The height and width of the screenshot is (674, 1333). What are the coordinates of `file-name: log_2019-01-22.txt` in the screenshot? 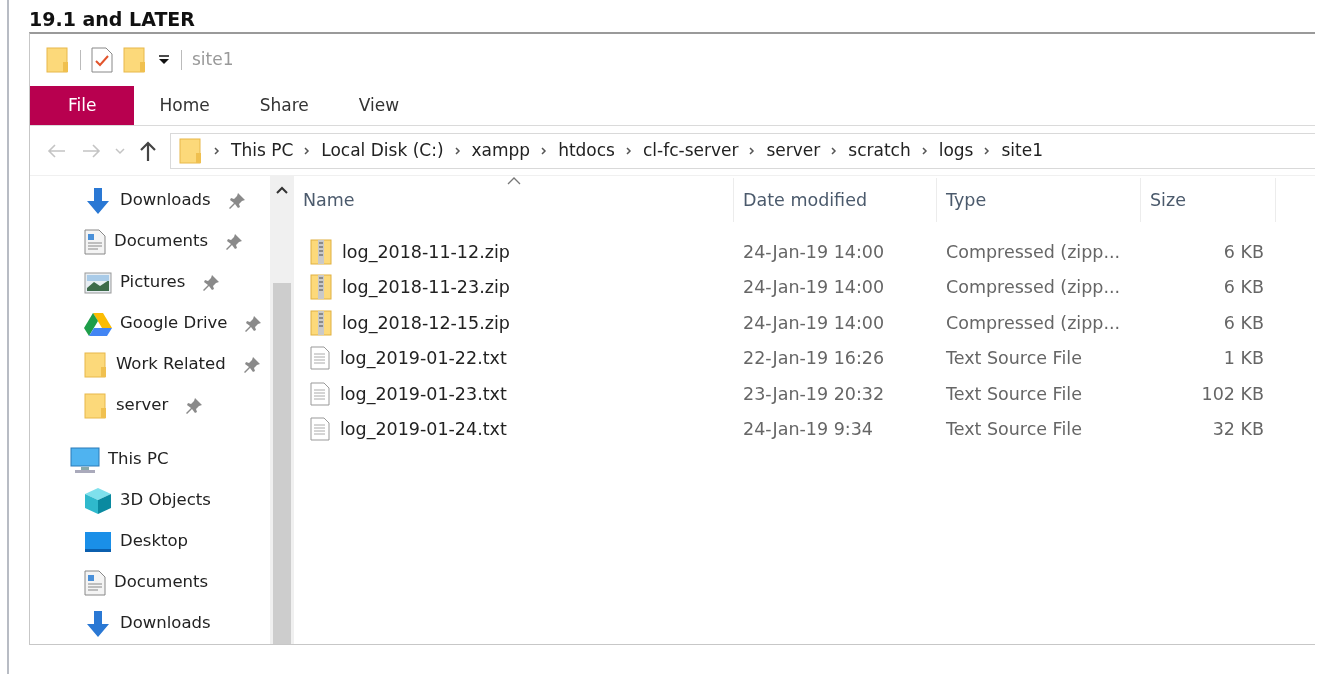 It's located at (423, 358).